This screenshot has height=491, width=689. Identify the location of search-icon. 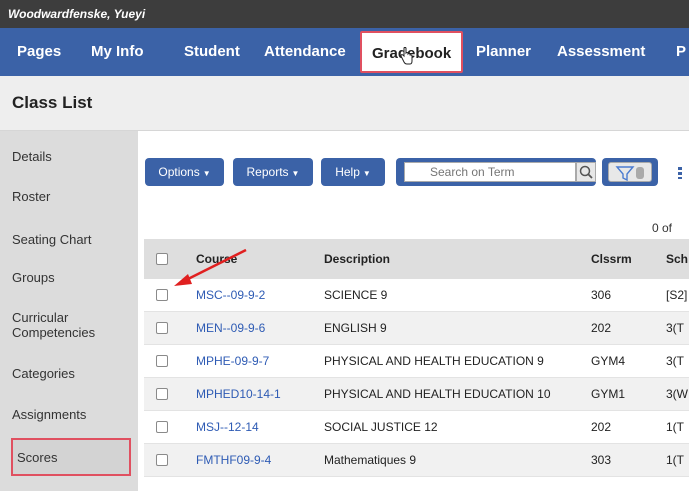
(586, 172).